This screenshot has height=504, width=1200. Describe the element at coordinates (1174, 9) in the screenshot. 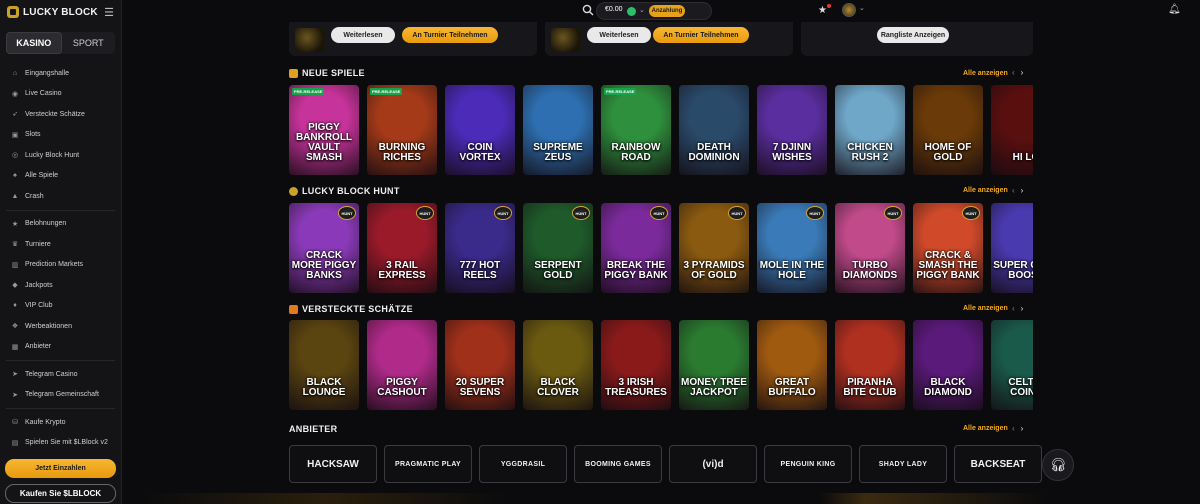

I see `bell-icon: 🔔︎` at that location.